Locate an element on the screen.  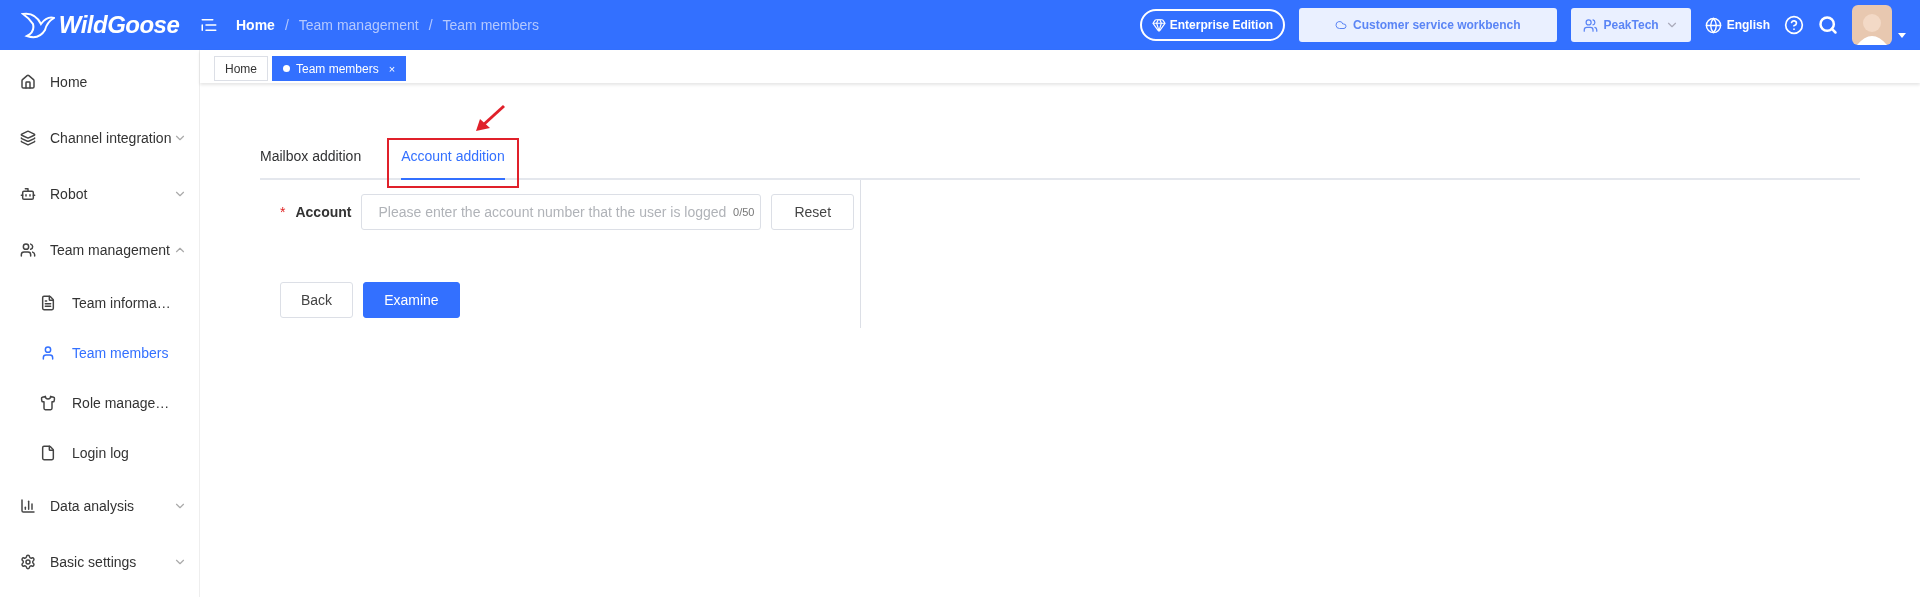
sidebar-subitem: Login log is located at coordinates (99, 453).